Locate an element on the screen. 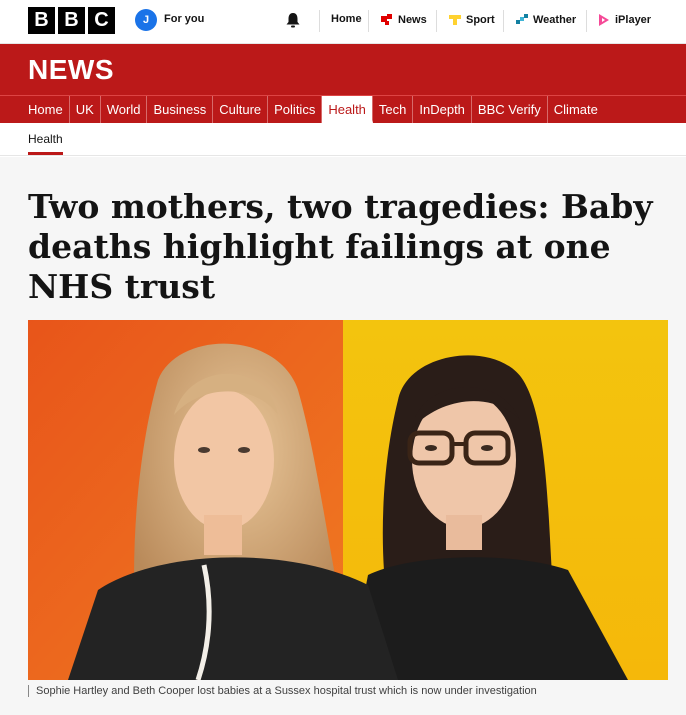  sub-nav: Health is located at coordinates (343, 139).